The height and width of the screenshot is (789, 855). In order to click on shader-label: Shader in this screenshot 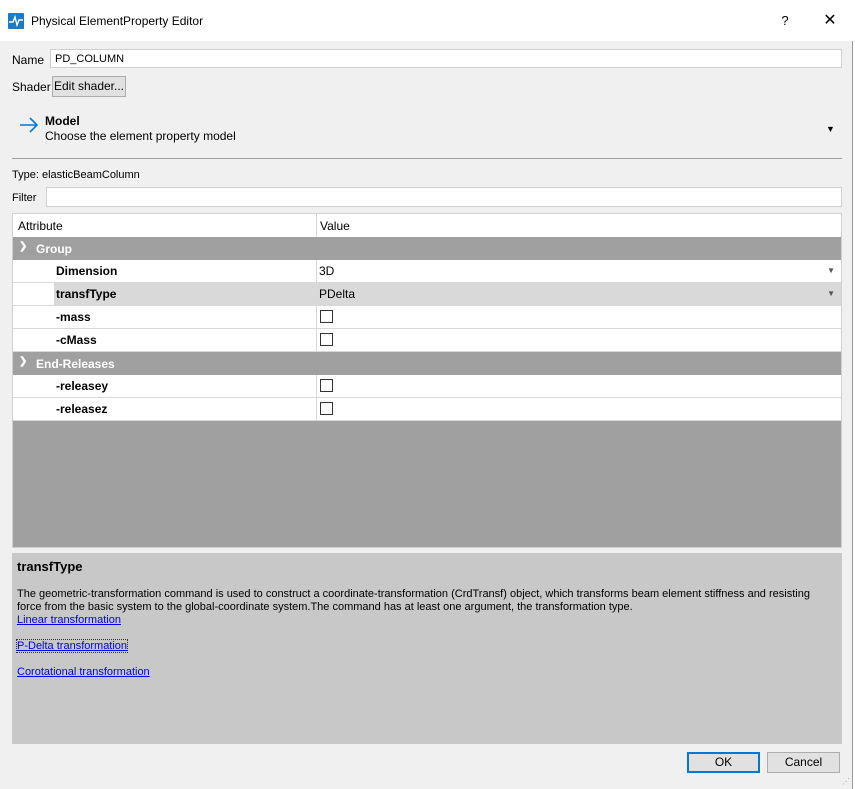, I will do `click(31, 87)`.